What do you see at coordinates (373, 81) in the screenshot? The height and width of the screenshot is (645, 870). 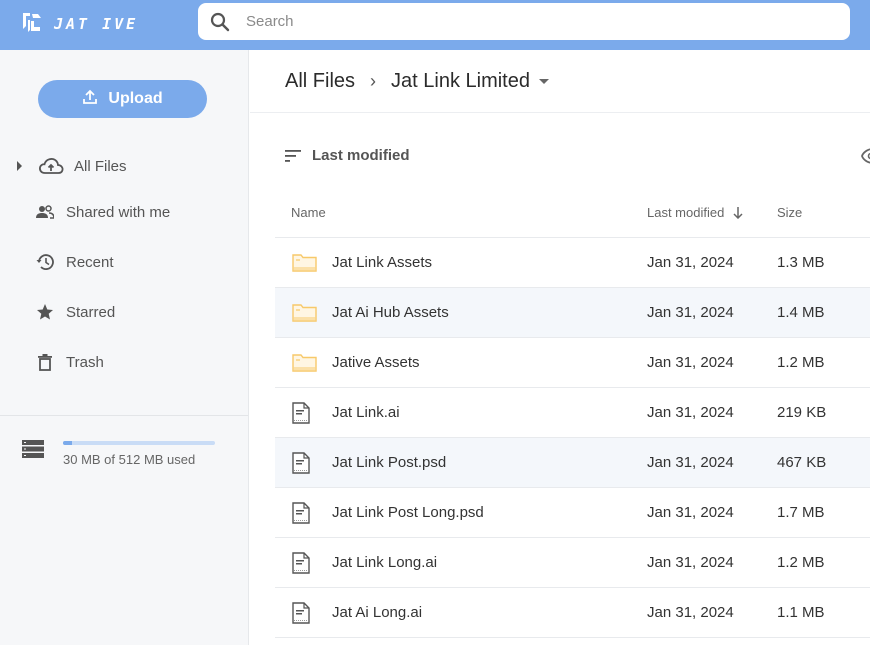 I see `chevron-right-icon: ›` at bounding box center [373, 81].